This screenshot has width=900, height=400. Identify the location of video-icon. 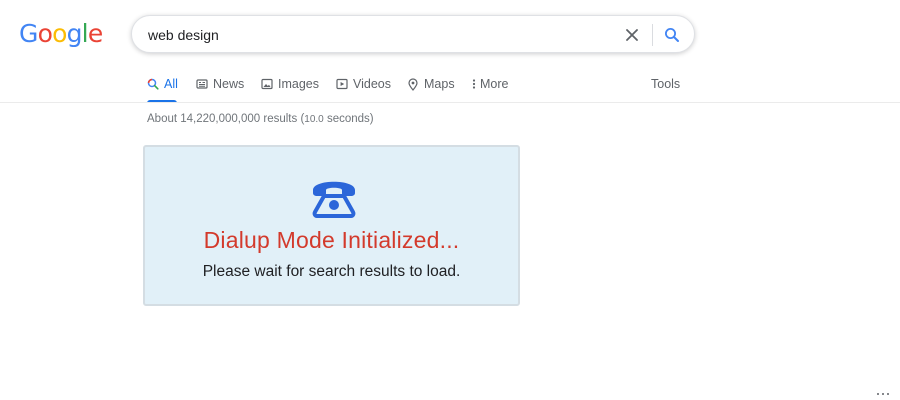
(342, 84).